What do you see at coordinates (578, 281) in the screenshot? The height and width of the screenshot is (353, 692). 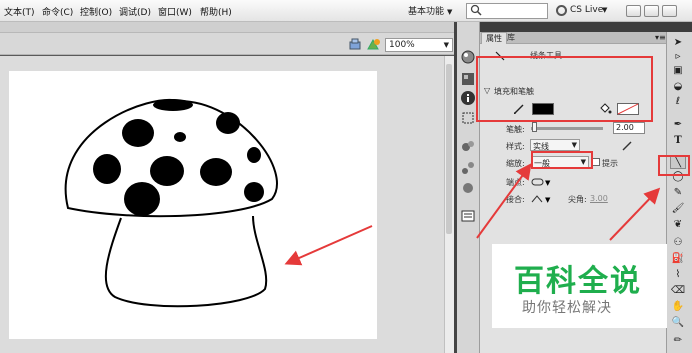 I see `watermark-title: 百科全说` at bounding box center [578, 281].